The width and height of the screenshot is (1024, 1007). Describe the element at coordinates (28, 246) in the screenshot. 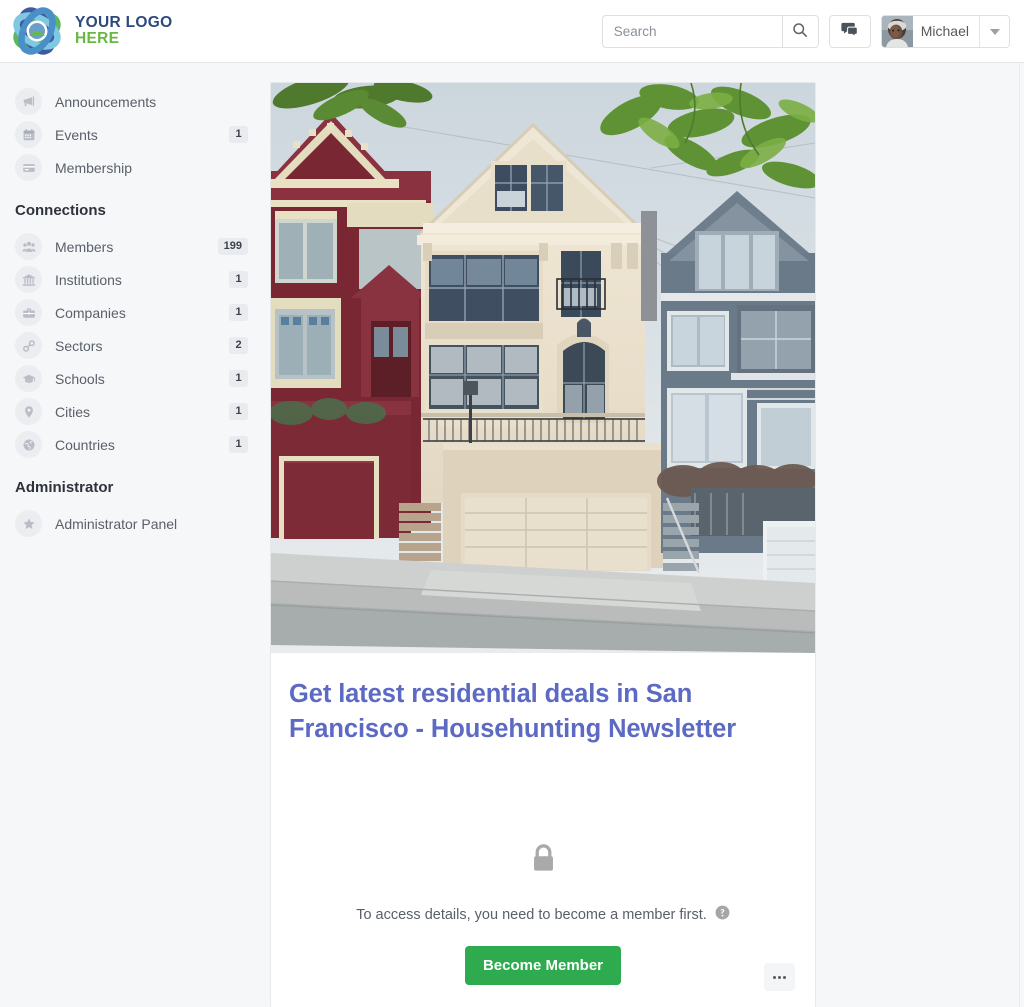

I see `people-group-icon` at that location.